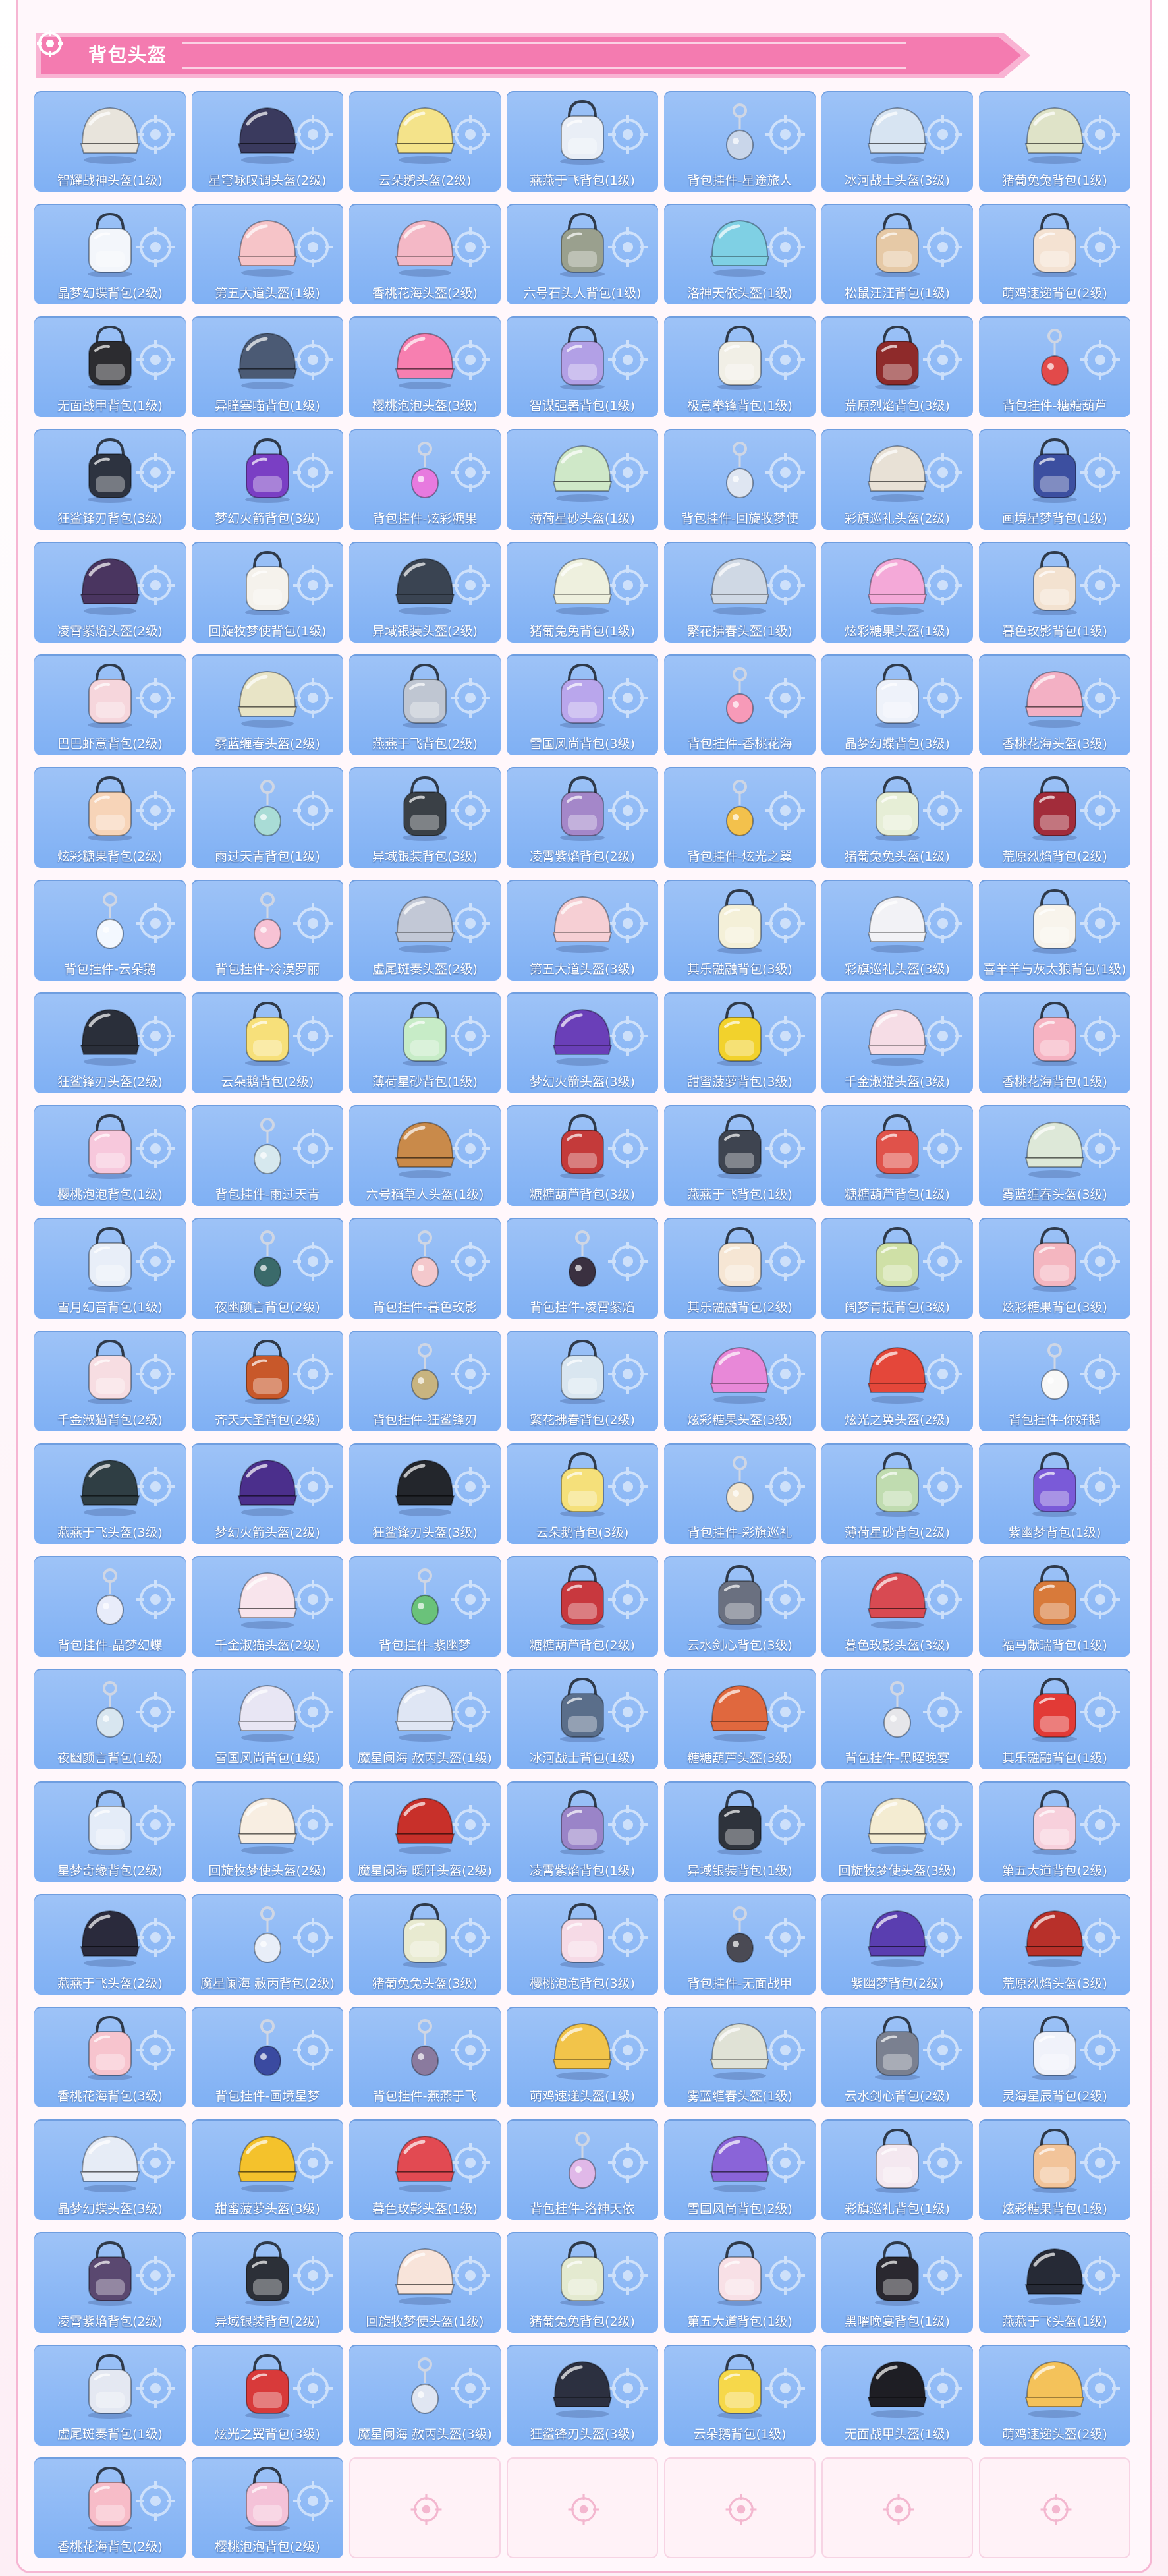  Describe the element at coordinates (425, 2057) in the screenshot. I see `item-card: 背包挂件-燕燕于飞` at that location.